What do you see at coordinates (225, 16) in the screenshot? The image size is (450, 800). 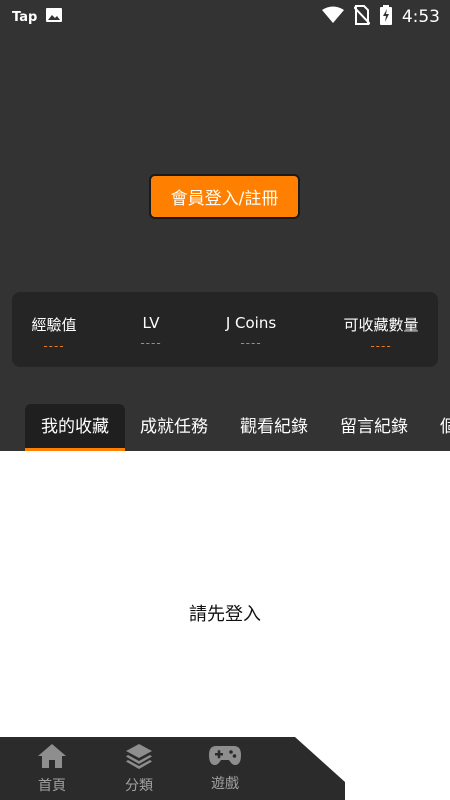 I see `status-bar: Tap 4:53` at bounding box center [225, 16].